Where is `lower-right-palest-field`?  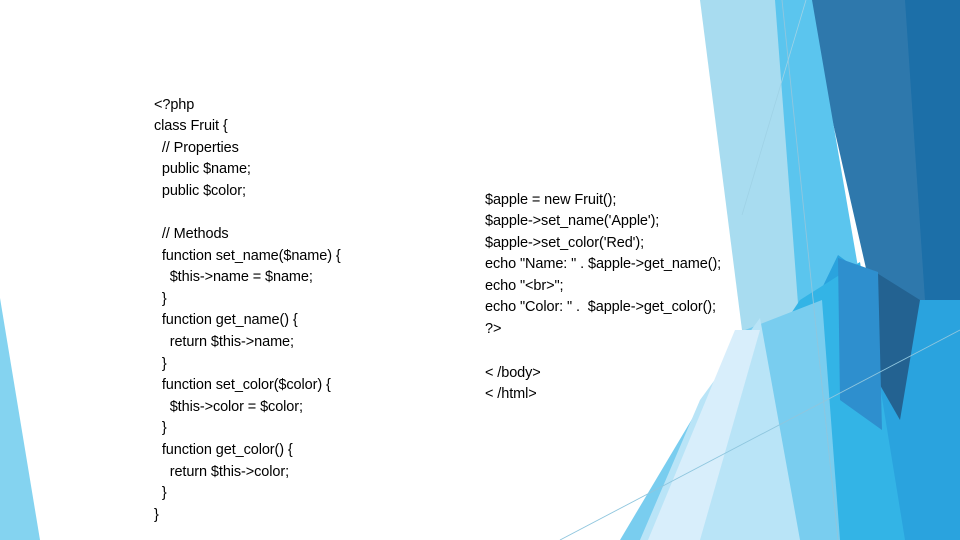 lower-right-palest-field is located at coordinates (720, 429).